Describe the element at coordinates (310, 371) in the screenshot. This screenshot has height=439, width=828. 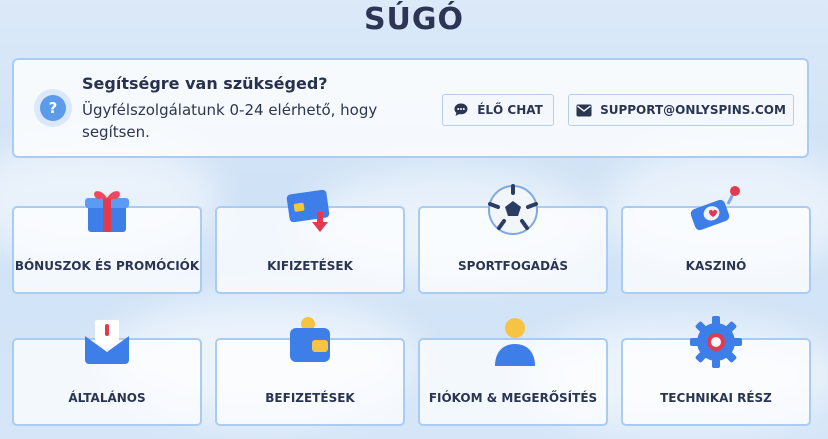
I see `category-deposits: BEFIZETÉSEK` at that location.